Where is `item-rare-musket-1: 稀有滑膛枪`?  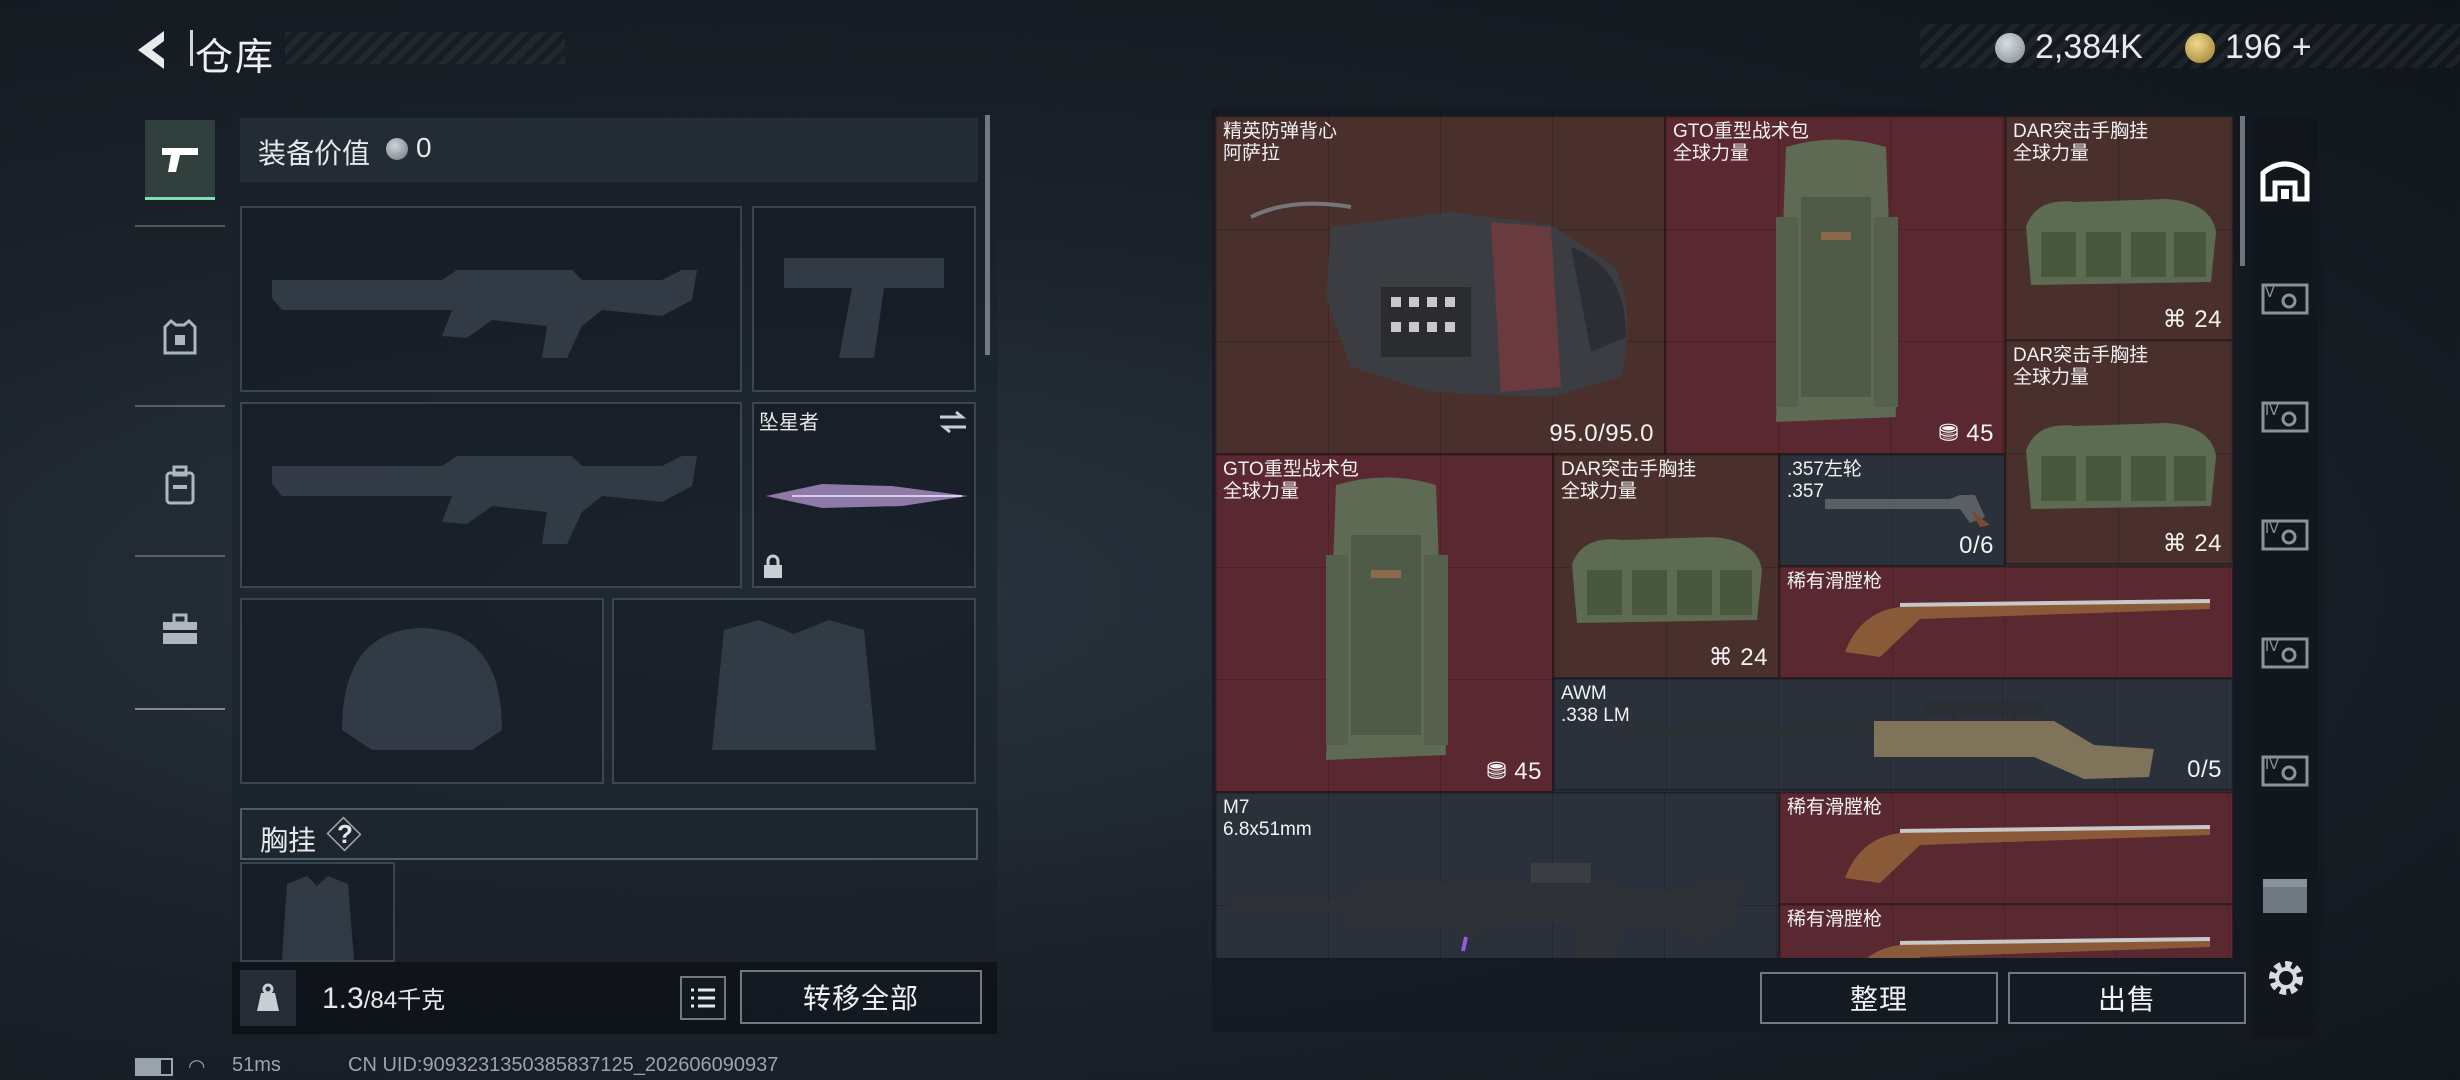
item-rare-musket-1: 稀有滑膛枪 is located at coordinates (2006, 622).